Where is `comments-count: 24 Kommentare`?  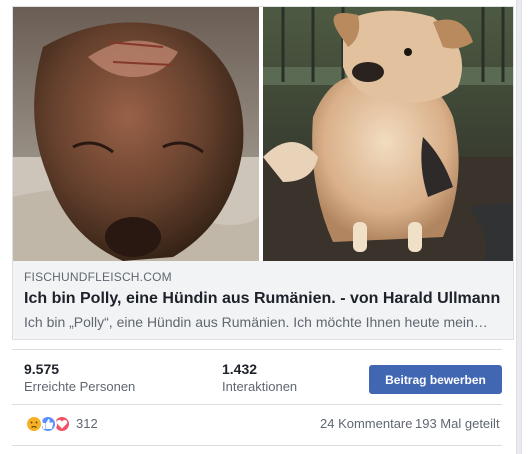 comments-count: 24 Kommentare is located at coordinates (366, 423).